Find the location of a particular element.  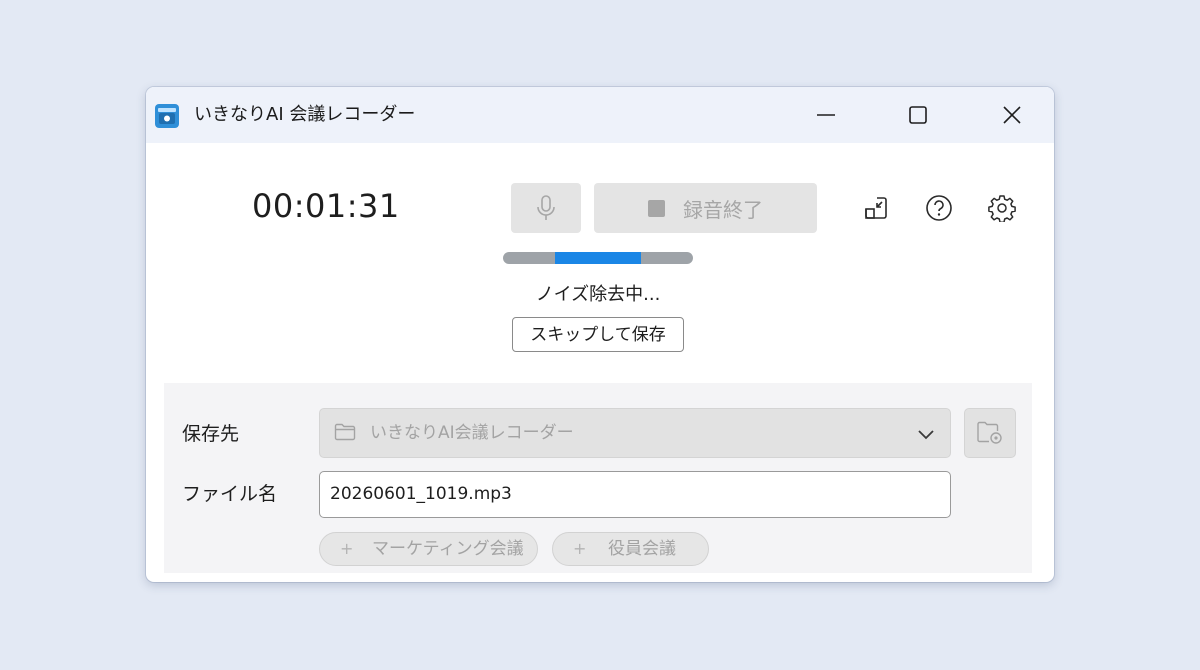

browse-folder-button is located at coordinates (990, 433).